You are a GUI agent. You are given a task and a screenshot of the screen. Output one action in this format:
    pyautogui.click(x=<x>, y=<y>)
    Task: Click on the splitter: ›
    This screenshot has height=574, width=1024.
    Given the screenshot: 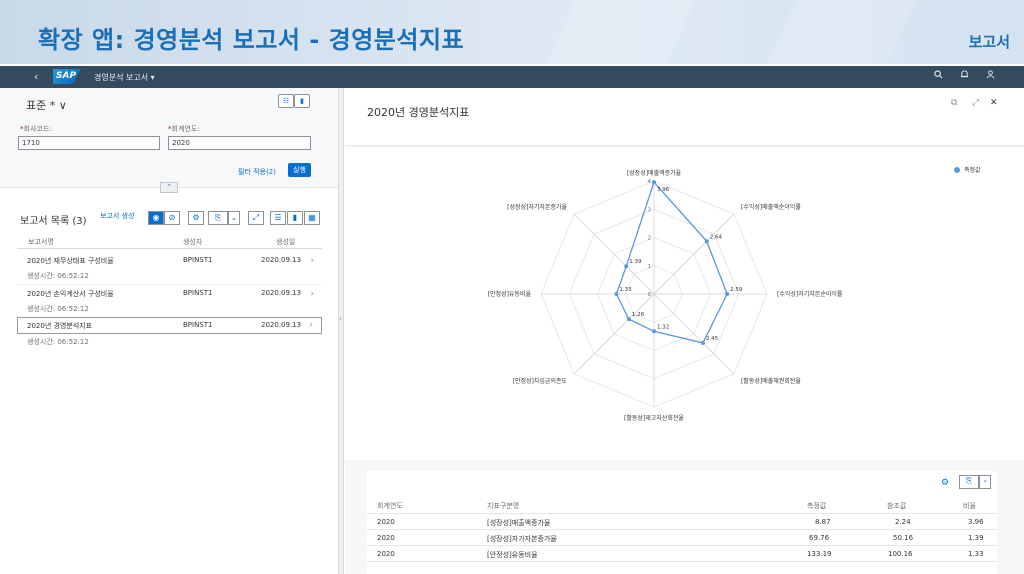 What is the action you would take?
    pyautogui.click(x=341, y=331)
    